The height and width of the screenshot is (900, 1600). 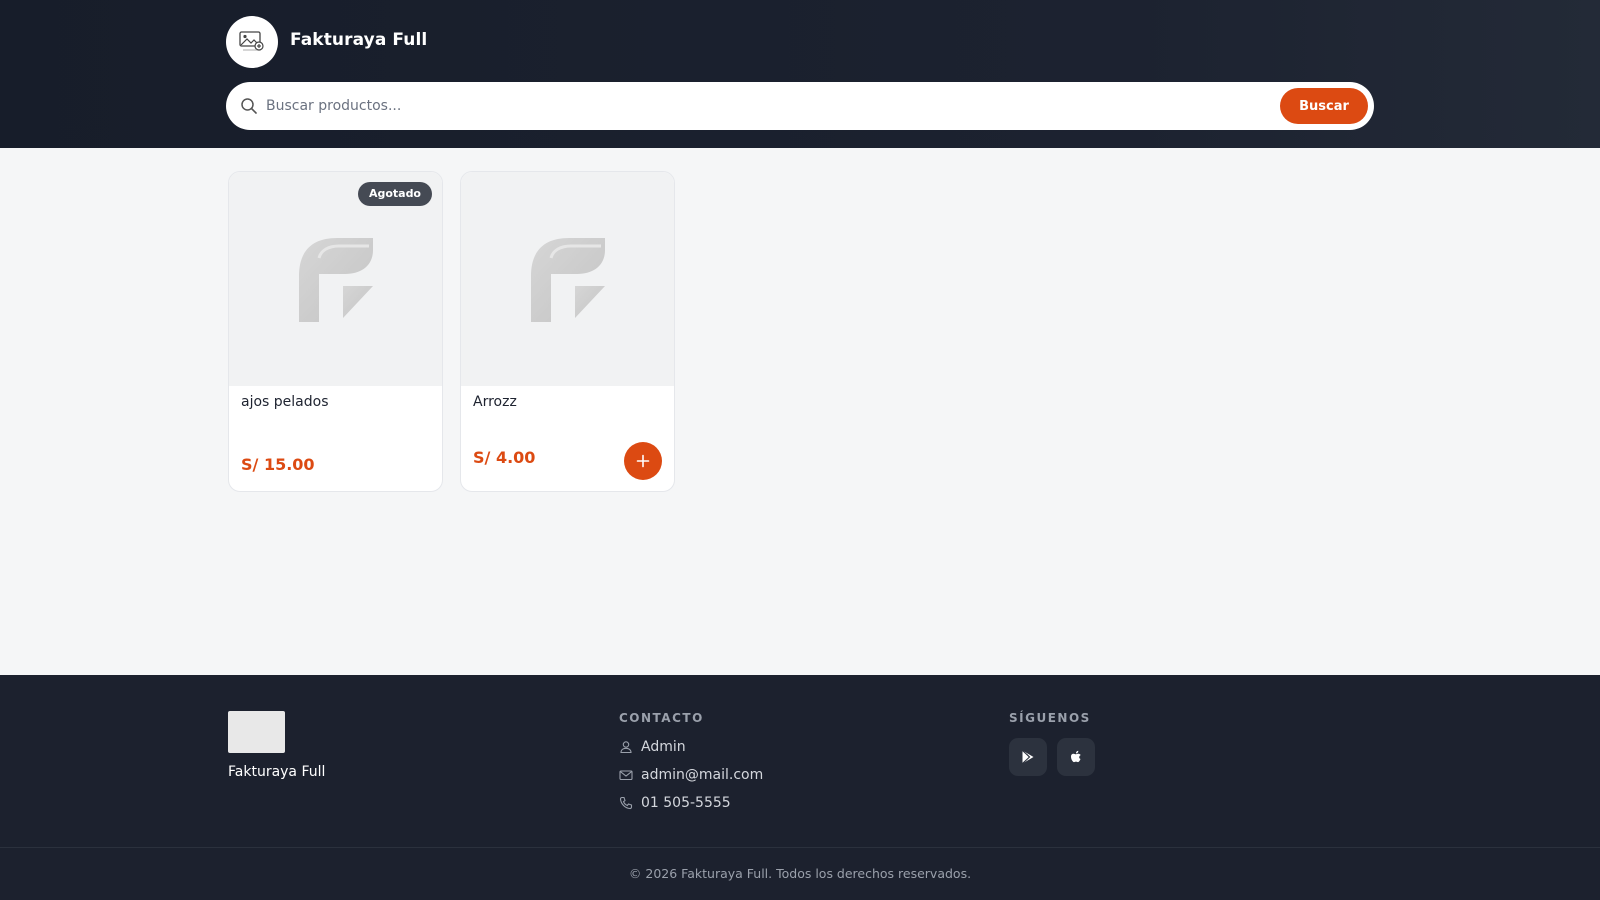 I want to click on image-placeholder-icon, so click(x=251, y=41).